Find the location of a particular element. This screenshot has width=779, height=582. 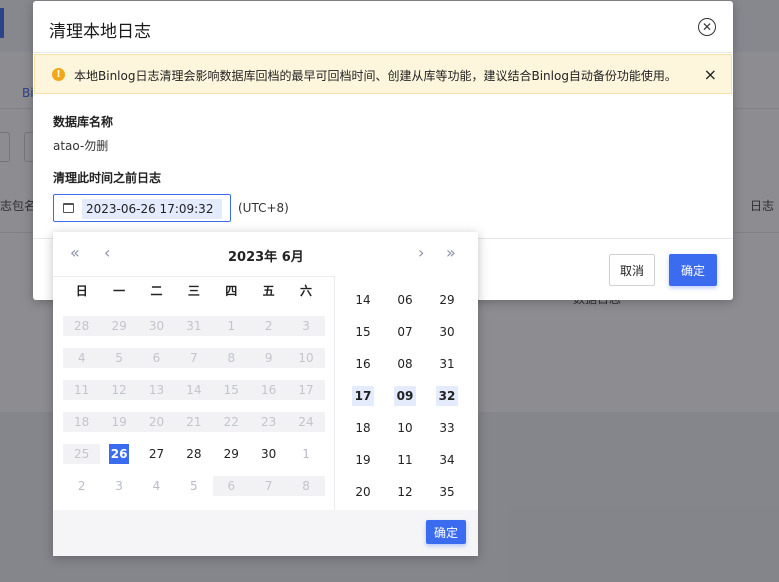

selected-minute-option: 09 is located at coordinates (405, 396).